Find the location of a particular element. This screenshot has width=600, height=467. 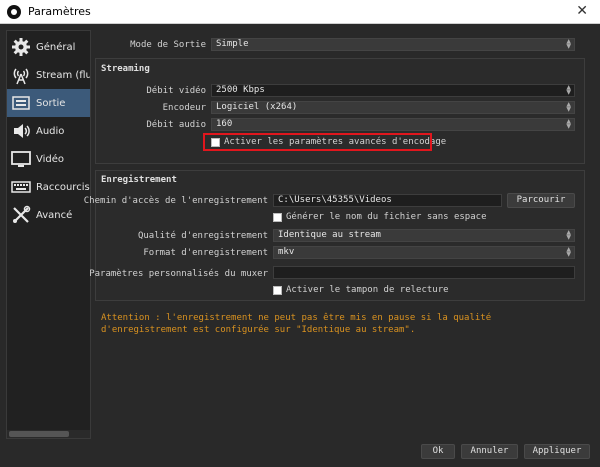

annotation-highlight-box is located at coordinates (317, 142).